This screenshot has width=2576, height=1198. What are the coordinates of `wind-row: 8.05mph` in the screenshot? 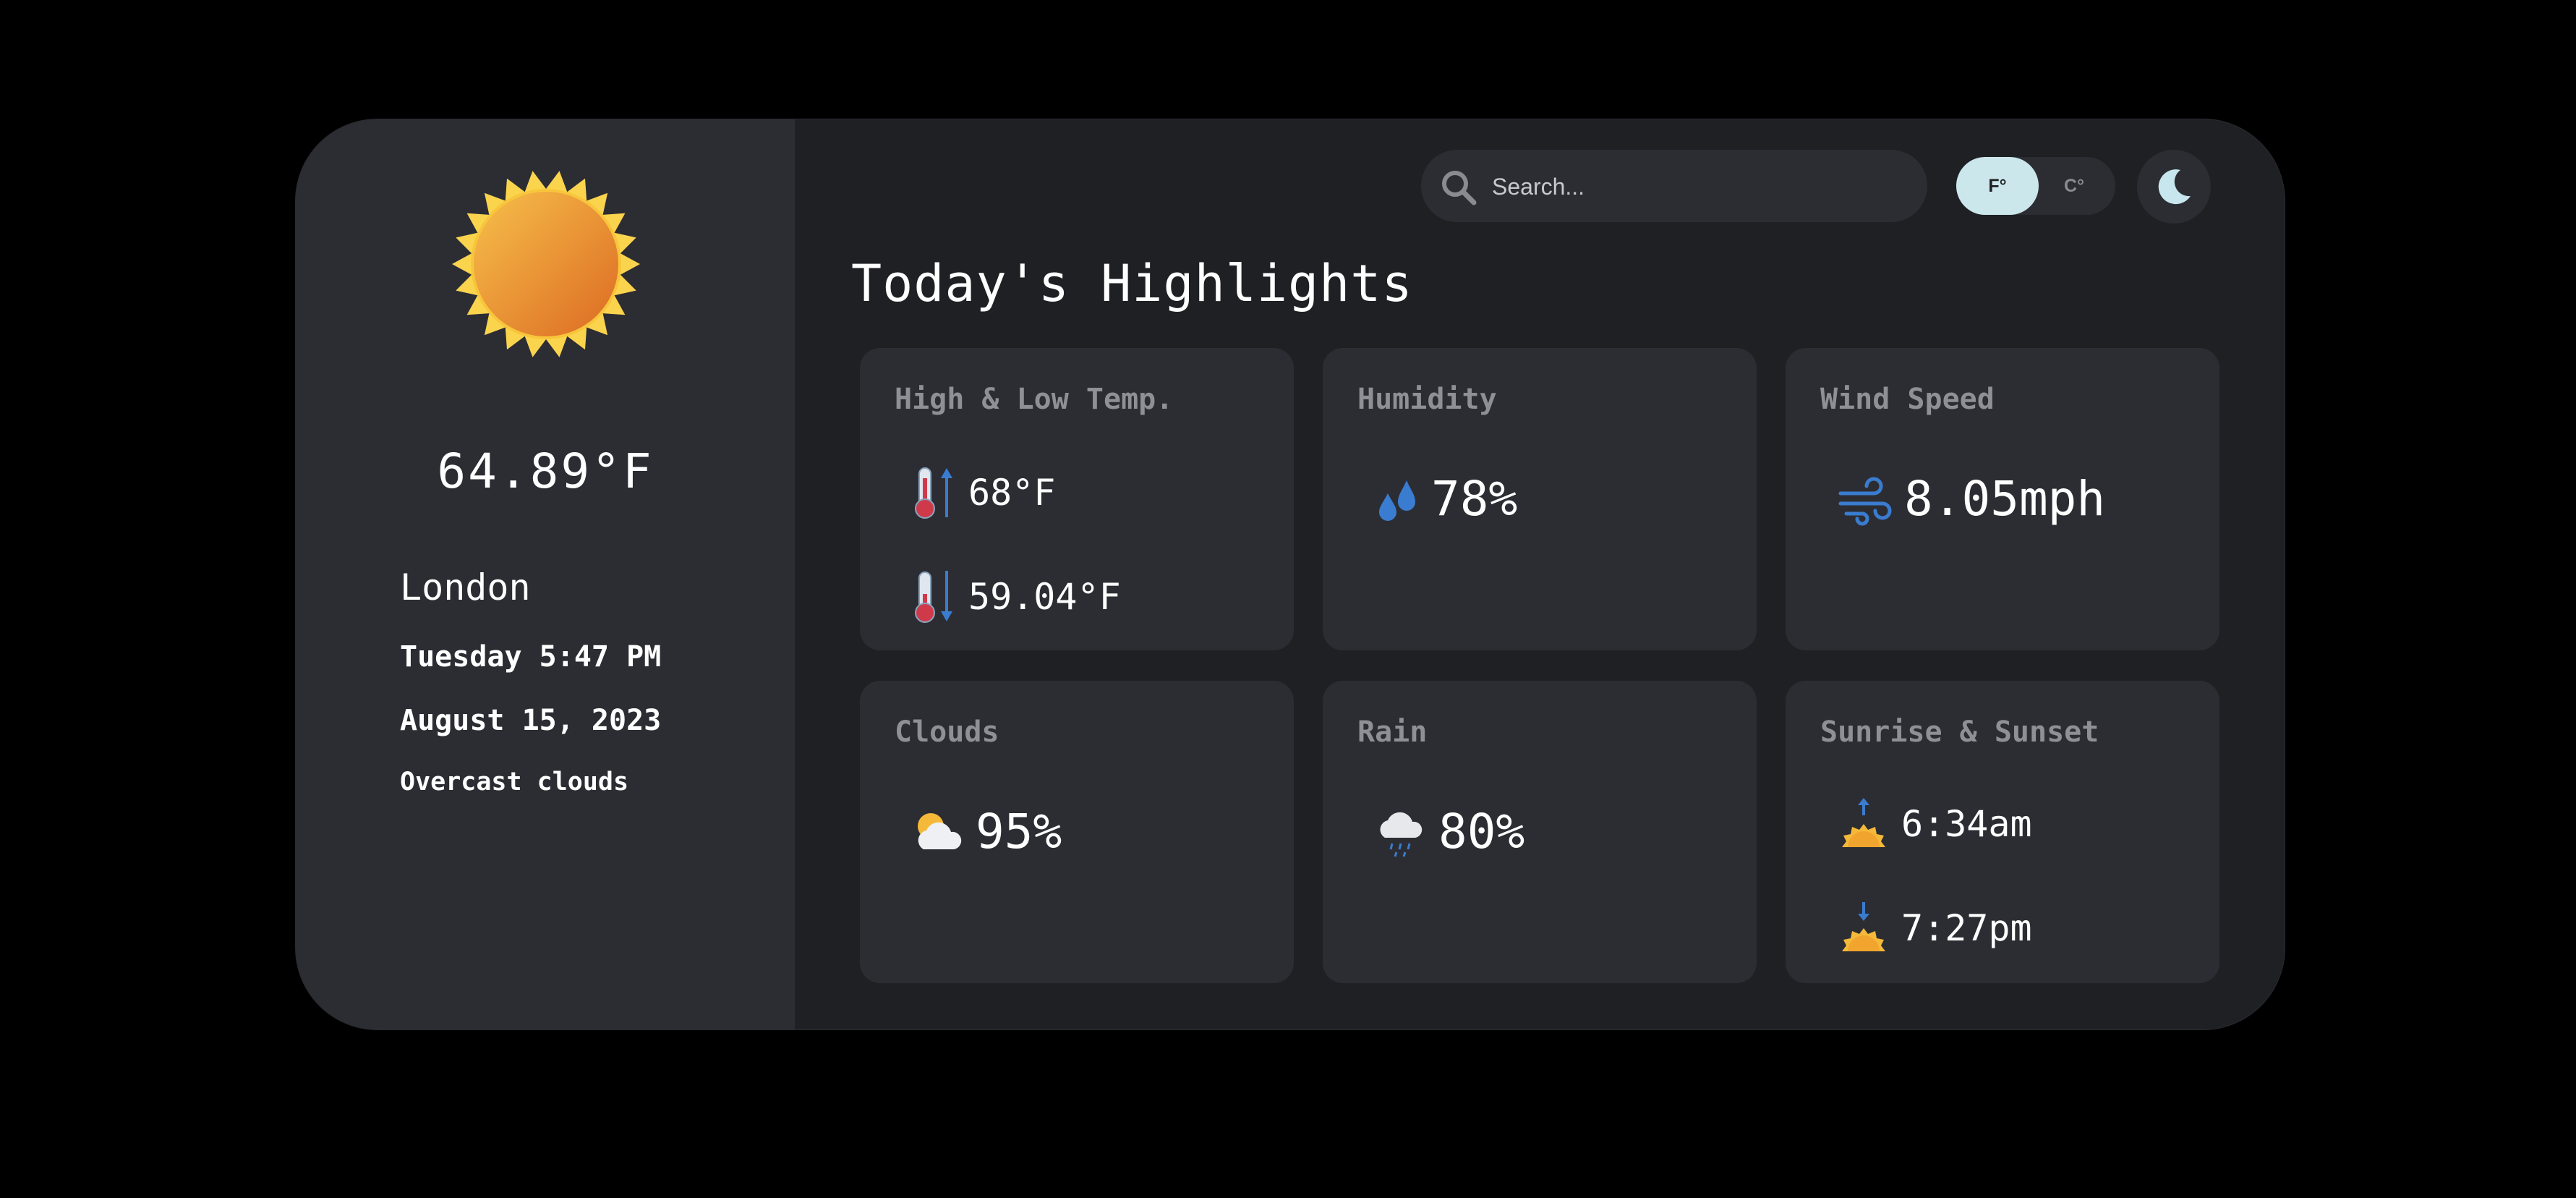 It's located at (1970, 499).